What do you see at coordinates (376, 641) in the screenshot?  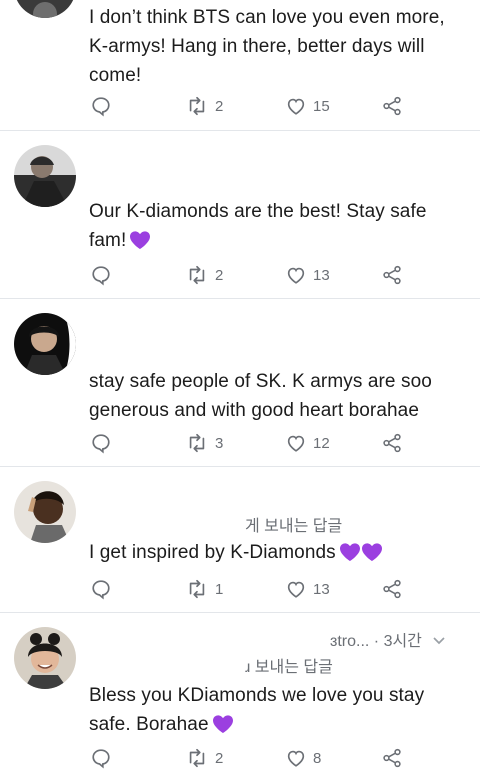 I see `handle-time: ɜtro... · 3시간` at bounding box center [376, 641].